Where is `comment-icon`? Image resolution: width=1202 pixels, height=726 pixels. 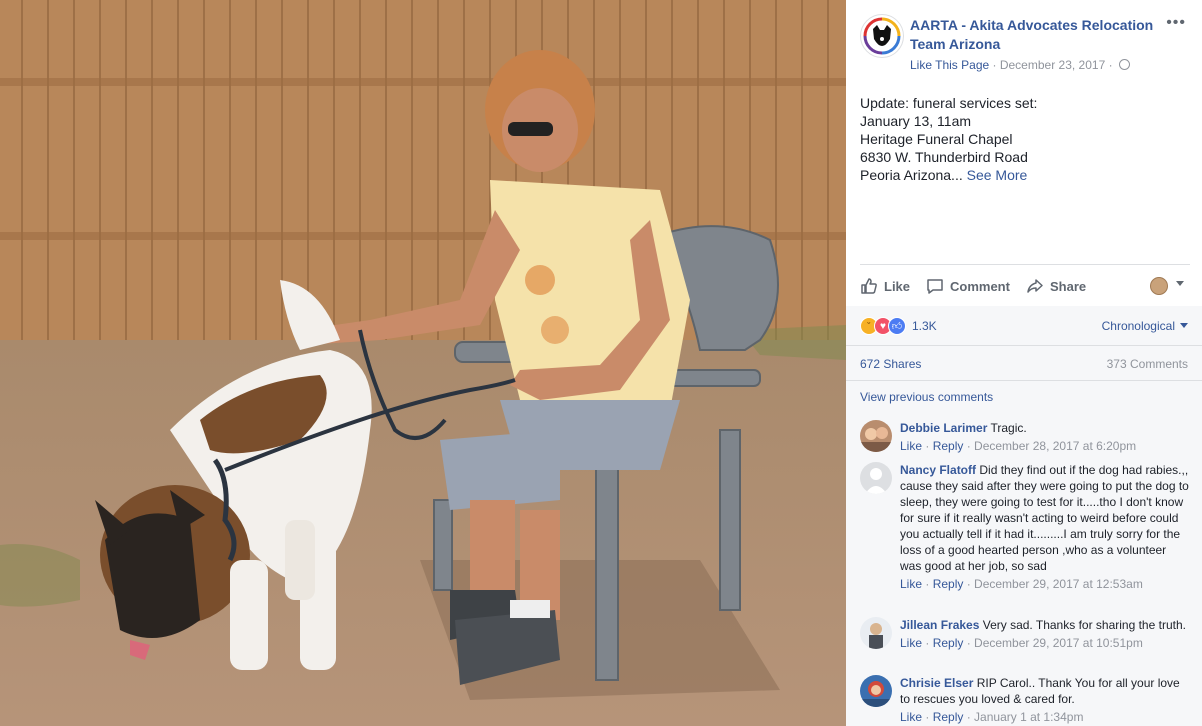 comment-icon is located at coordinates (935, 286).